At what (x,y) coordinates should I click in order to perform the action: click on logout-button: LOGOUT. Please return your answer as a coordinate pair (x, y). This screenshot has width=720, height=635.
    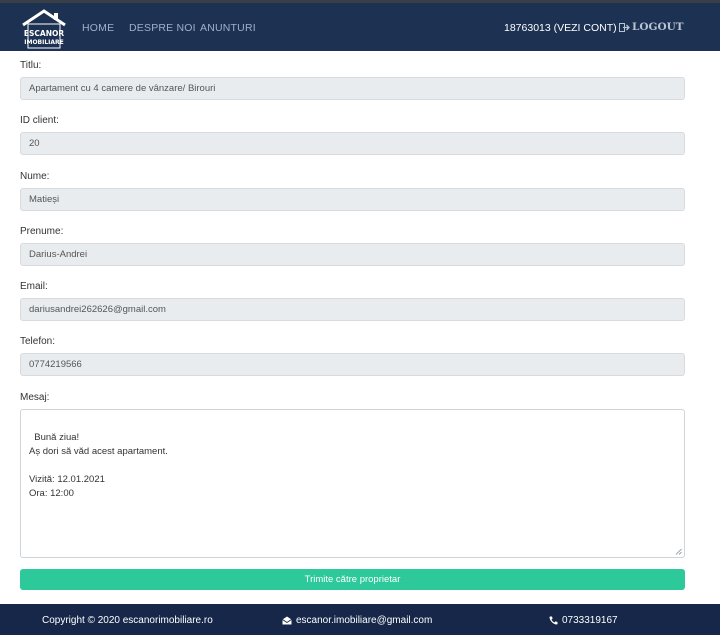
    Looking at the image, I should click on (651, 27).